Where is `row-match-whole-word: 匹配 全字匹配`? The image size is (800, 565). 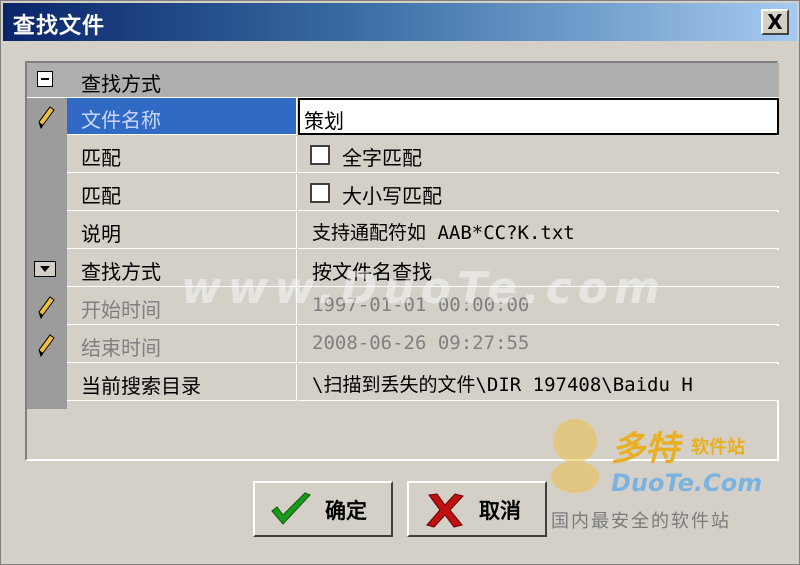 row-match-whole-word: 匹配 全字匹配 is located at coordinates (403, 155).